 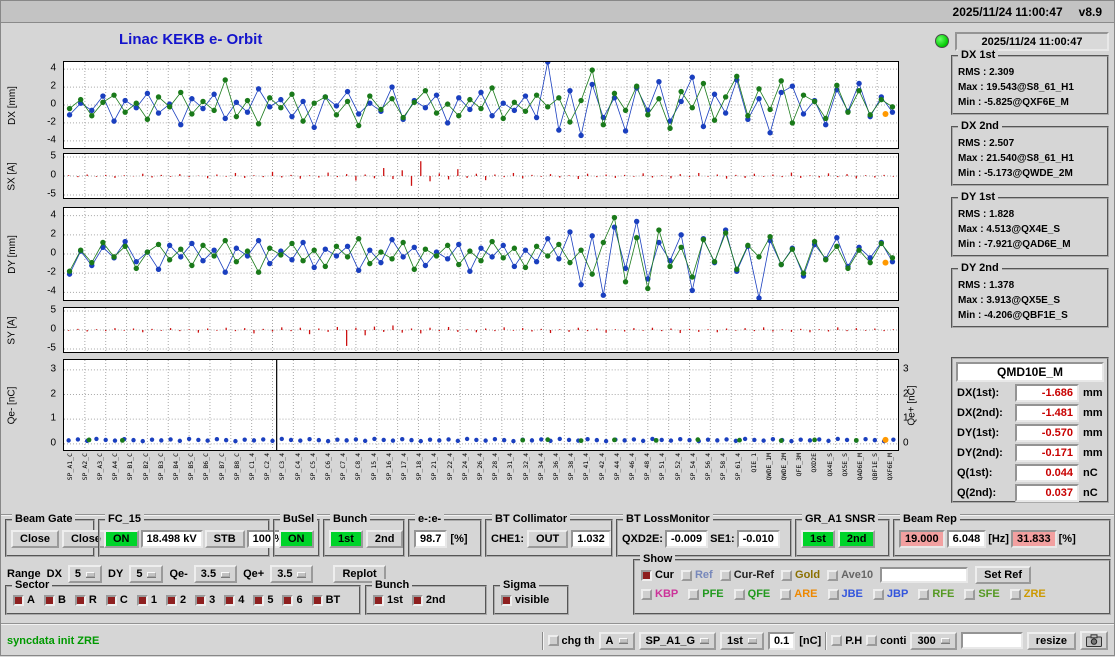 I want to click on checkbox-gold: Gold, so click(x=800, y=575).